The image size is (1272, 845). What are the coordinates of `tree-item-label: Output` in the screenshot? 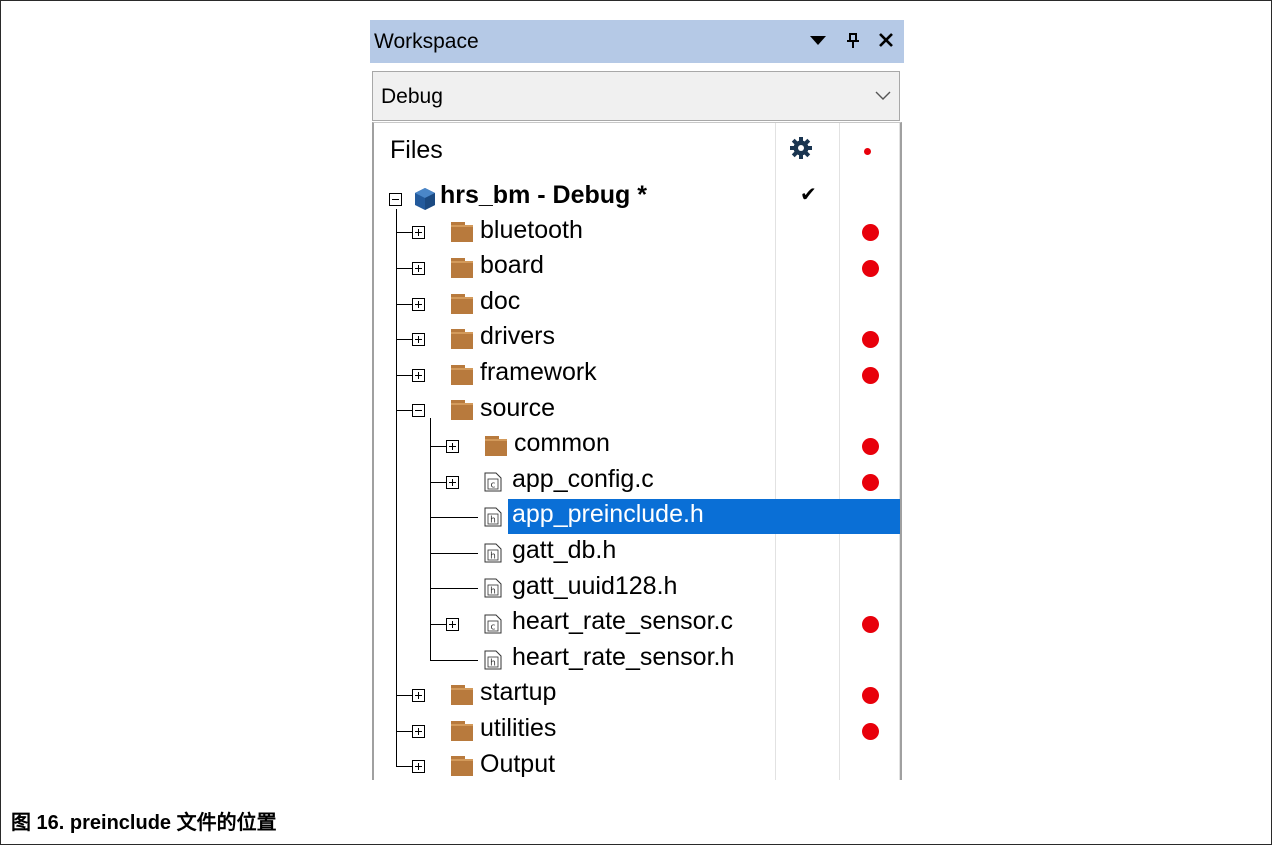 It's located at (517, 764).